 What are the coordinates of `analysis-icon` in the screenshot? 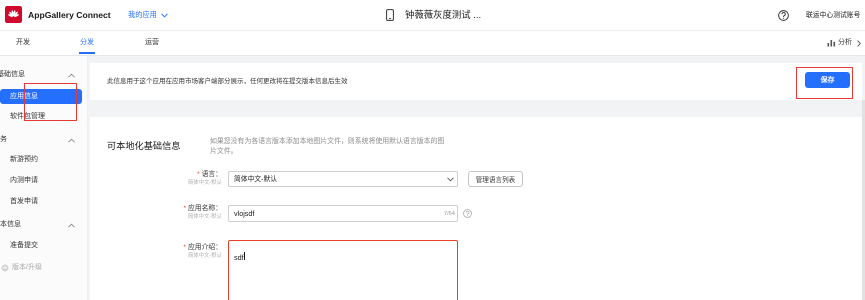 It's located at (831, 43).